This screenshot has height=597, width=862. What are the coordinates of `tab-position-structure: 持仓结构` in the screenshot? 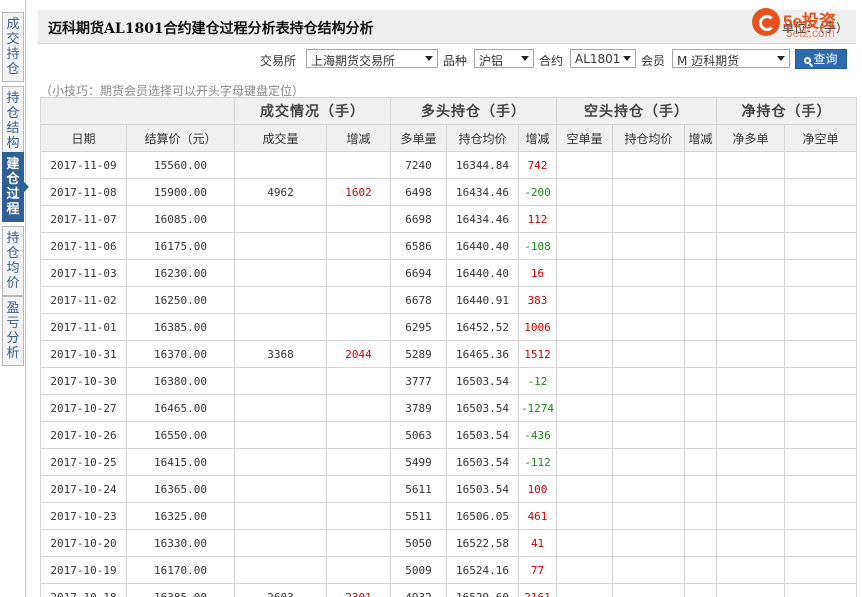 It's located at (13, 121).